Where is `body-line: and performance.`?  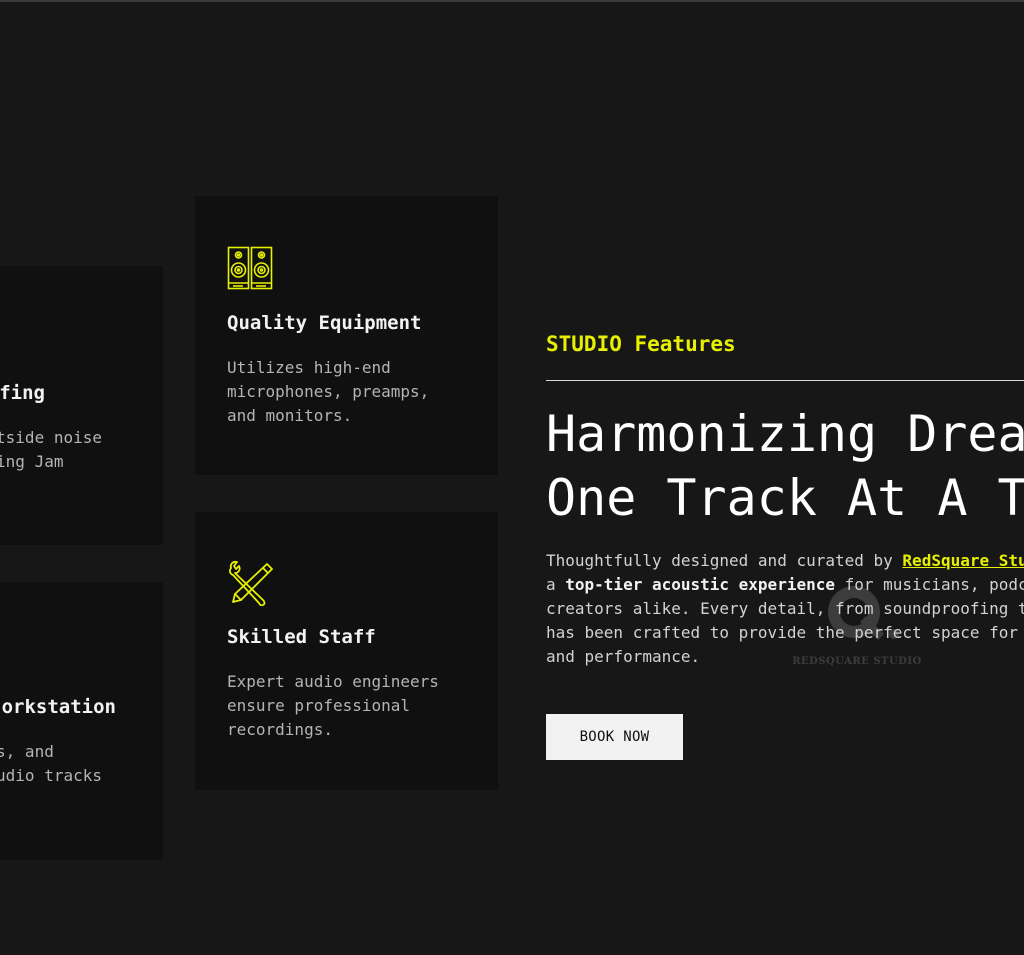
body-line: and performance. is located at coordinates (623, 656).